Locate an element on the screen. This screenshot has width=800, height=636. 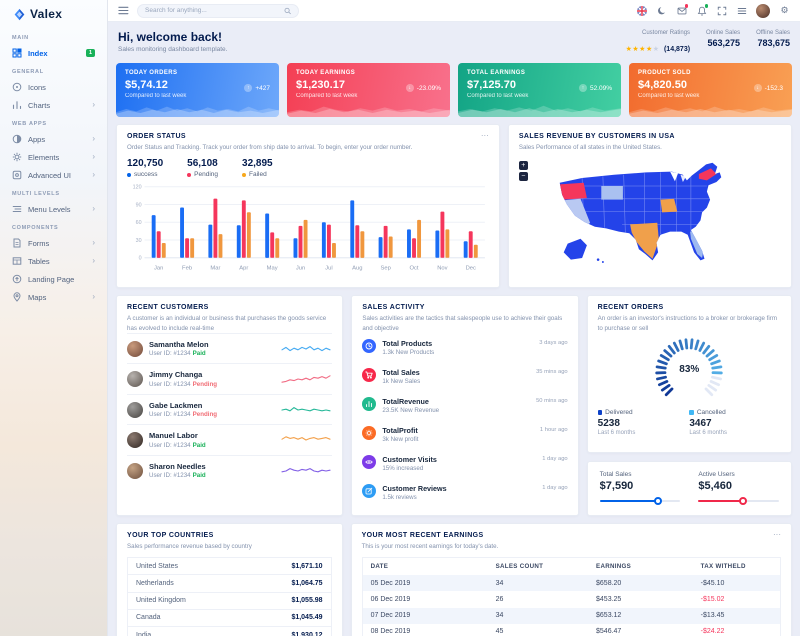
customer-list-item: Samantha Melon User ID: #1234 Paid is located at coordinates (230, 348).